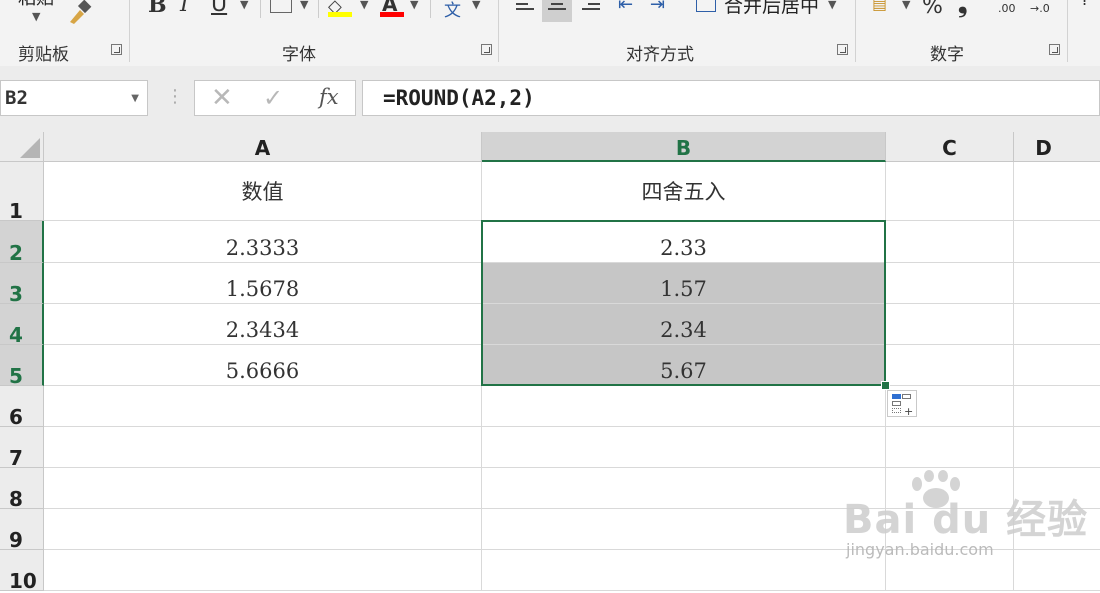 This screenshot has height=593, width=1100. I want to click on format-painter-icon, so click(80, 15).